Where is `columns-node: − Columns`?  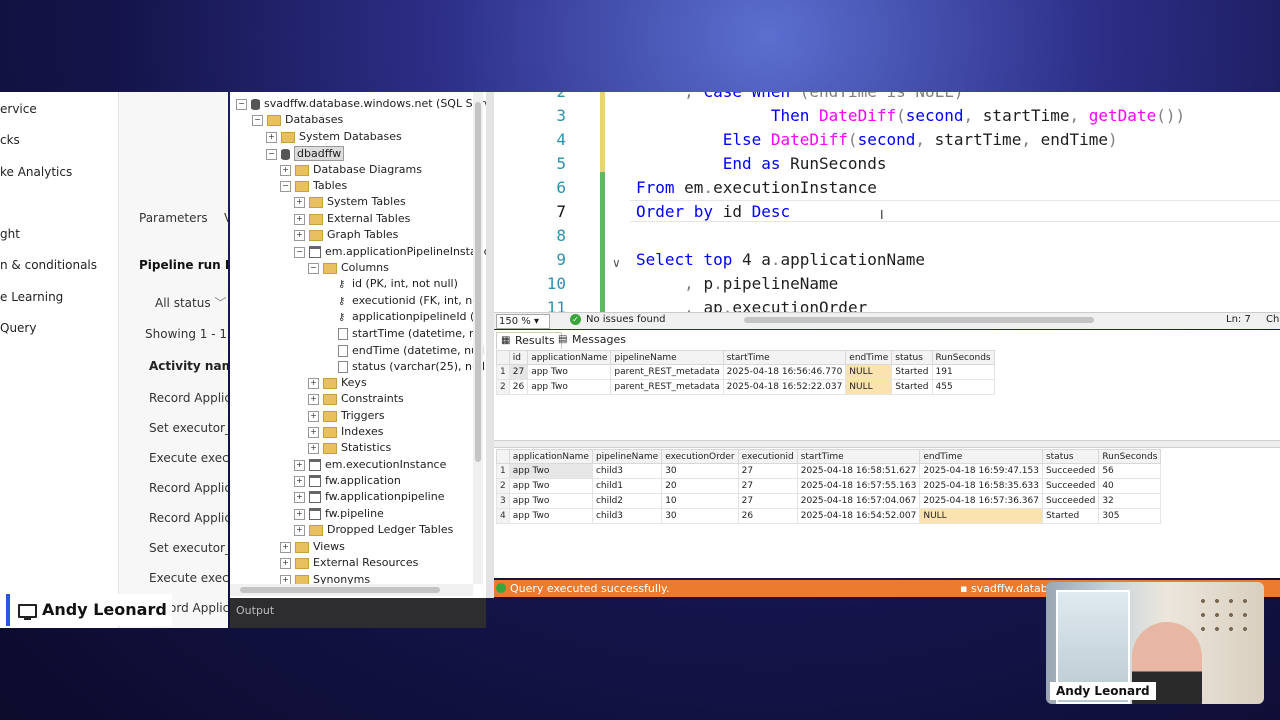 columns-node: − Columns is located at coordinates (348, 268).